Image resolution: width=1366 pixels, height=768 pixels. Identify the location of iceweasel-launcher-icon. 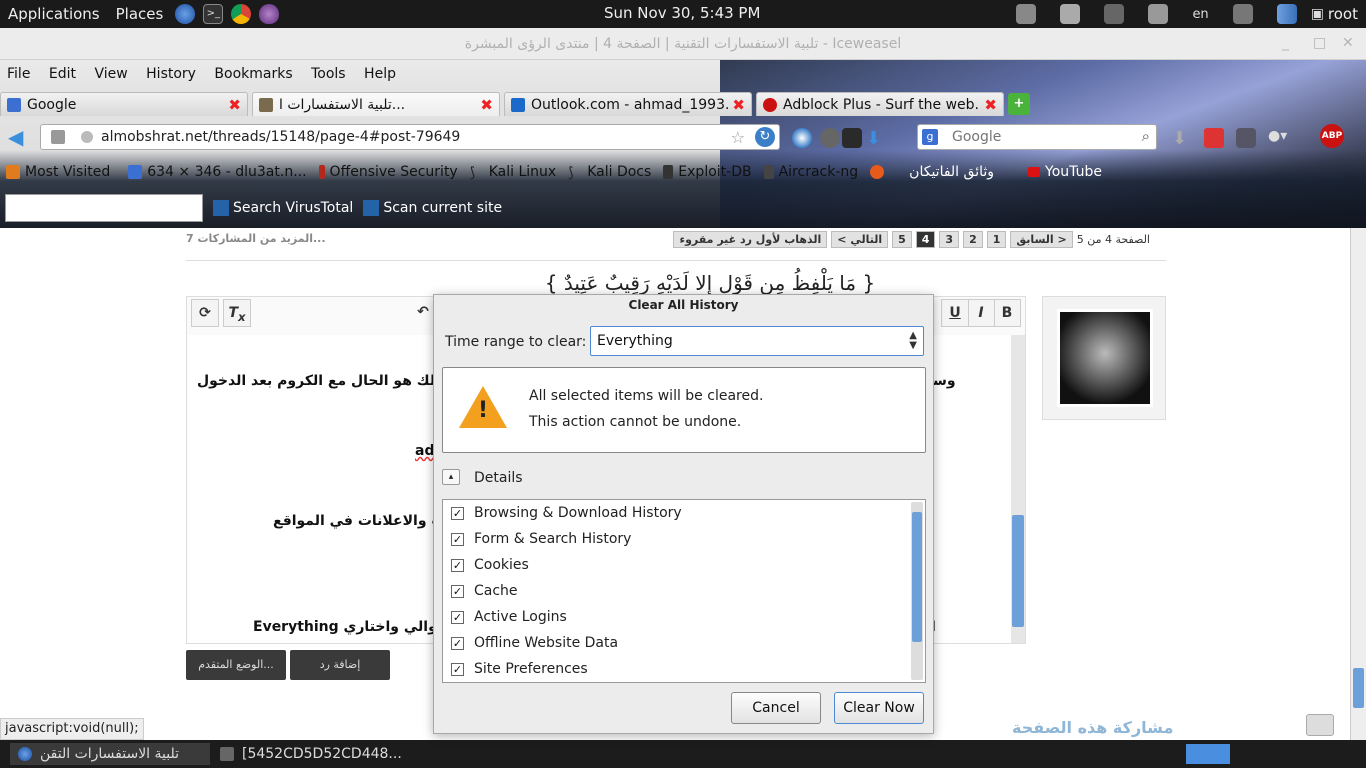
(185, 14).